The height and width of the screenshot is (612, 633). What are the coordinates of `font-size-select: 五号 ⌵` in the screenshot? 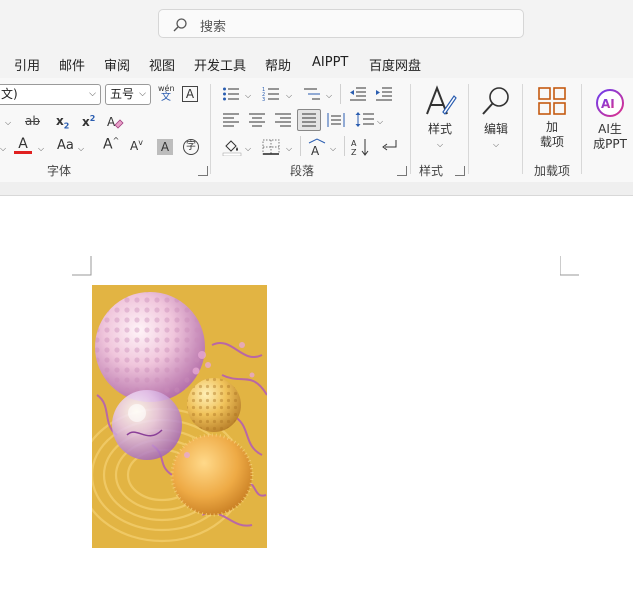 It's located at (128, 94).